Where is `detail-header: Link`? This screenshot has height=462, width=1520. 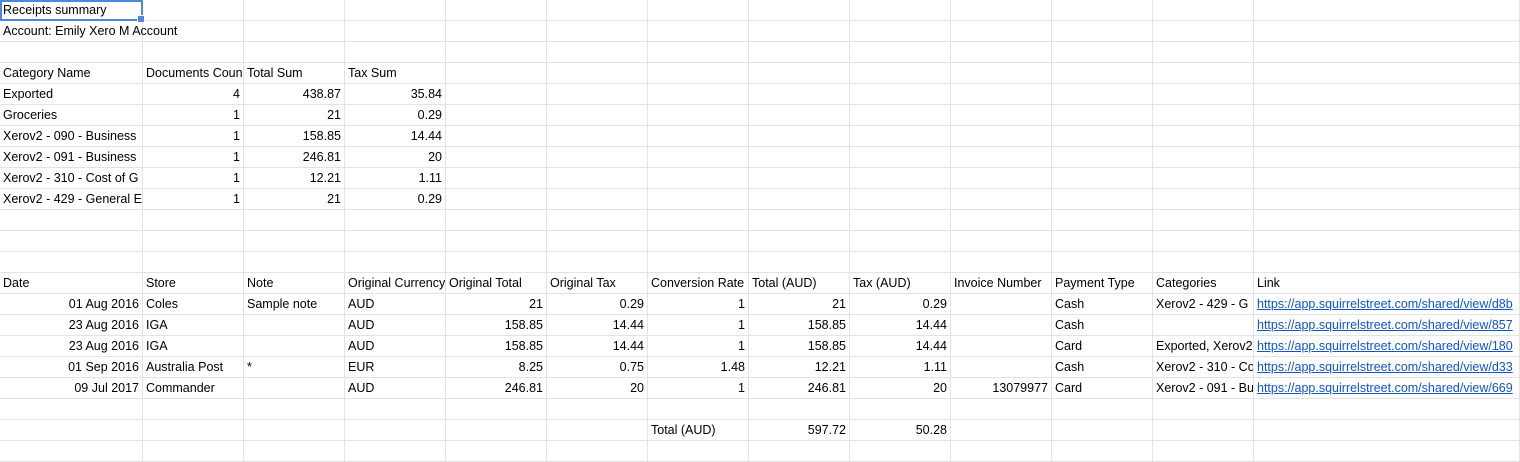
detail-header: Link is located at coordinates (1387, 283).